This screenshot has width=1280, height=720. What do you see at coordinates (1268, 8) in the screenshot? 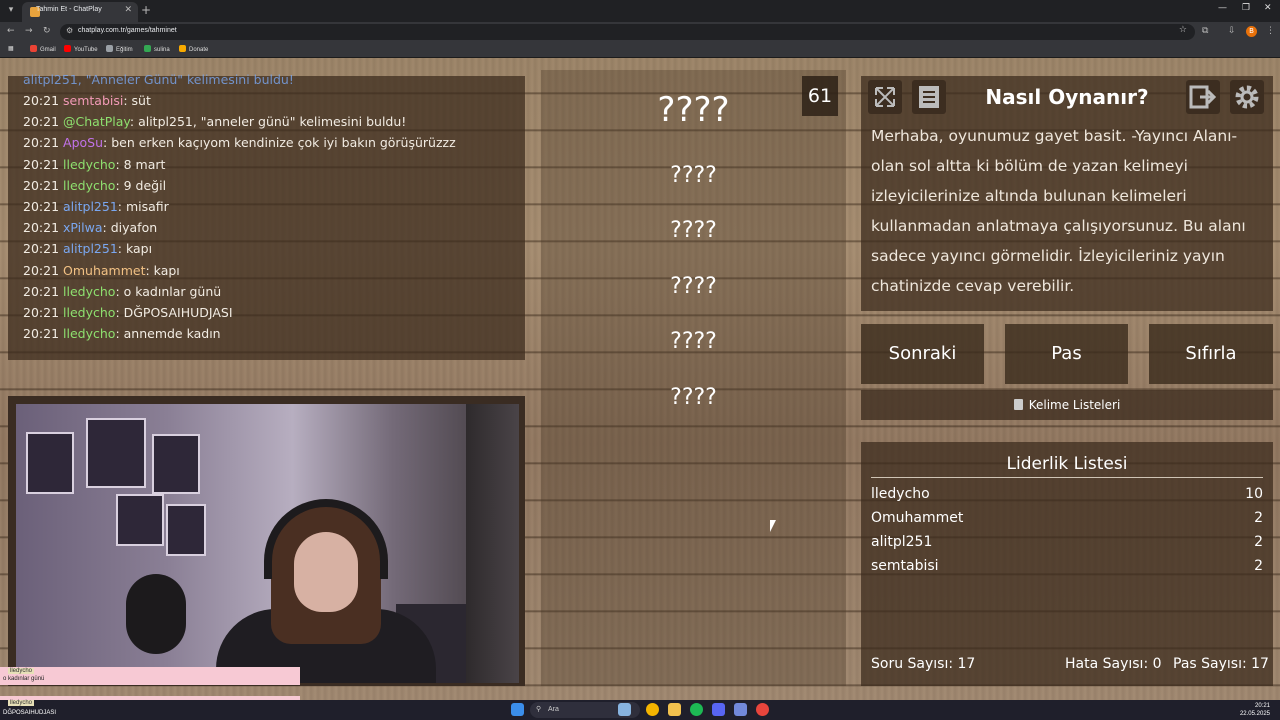
I see `close-window-icon: ✕` at bounding box center [1268, 8].